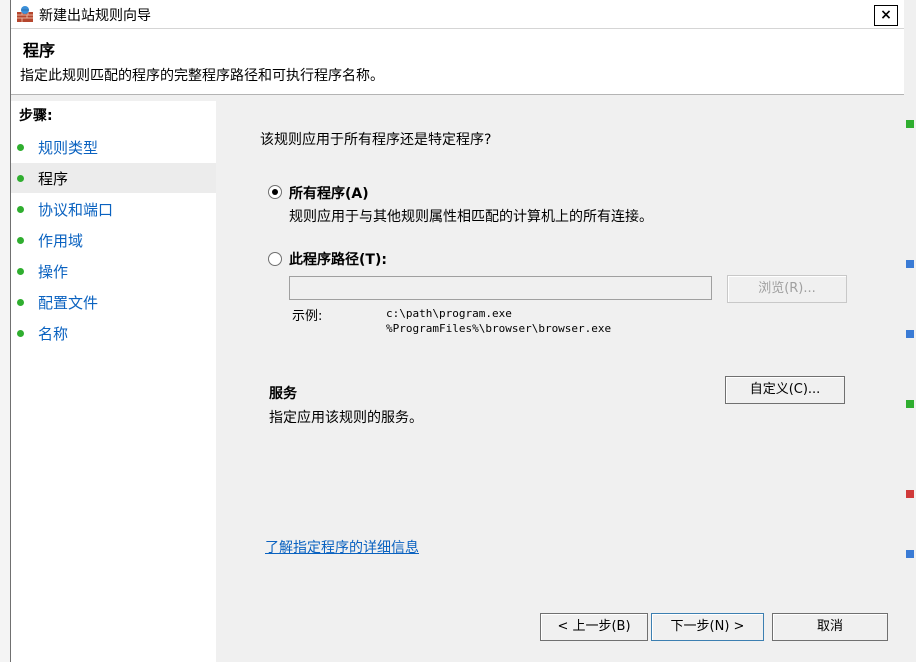  What do you see at coordinates (275, 192) in the screenshot?
I see `all-programs-radio` at bounding box center [275, 192].